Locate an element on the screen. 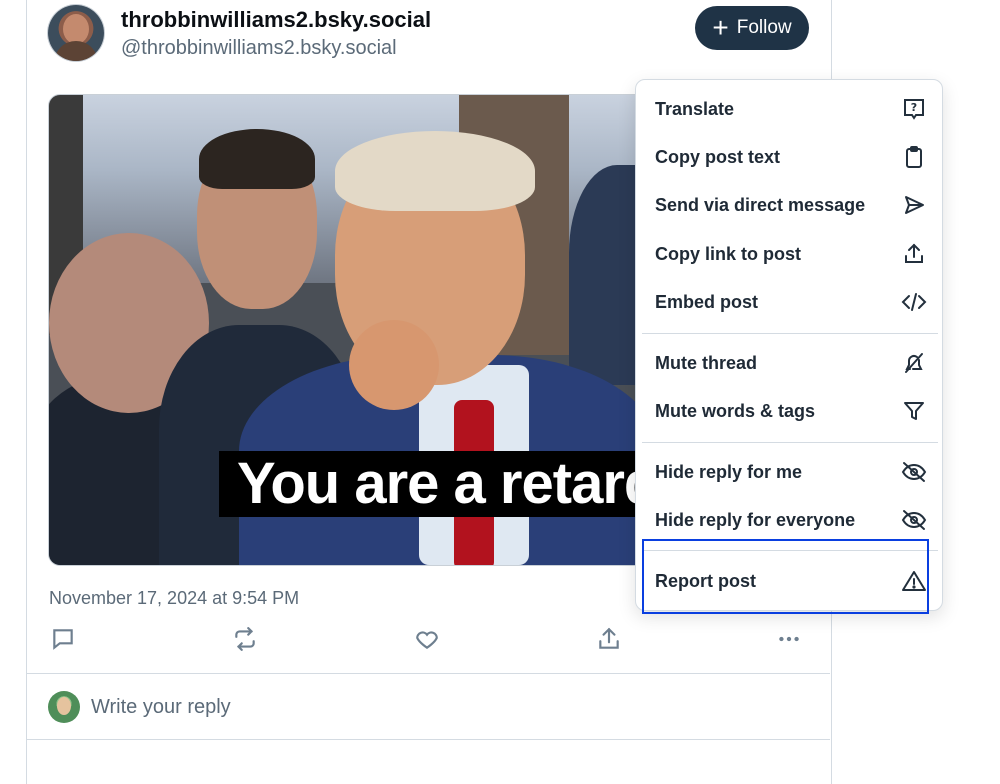  menu-item-translate: Translate ? is located at coordinates (789, 109).